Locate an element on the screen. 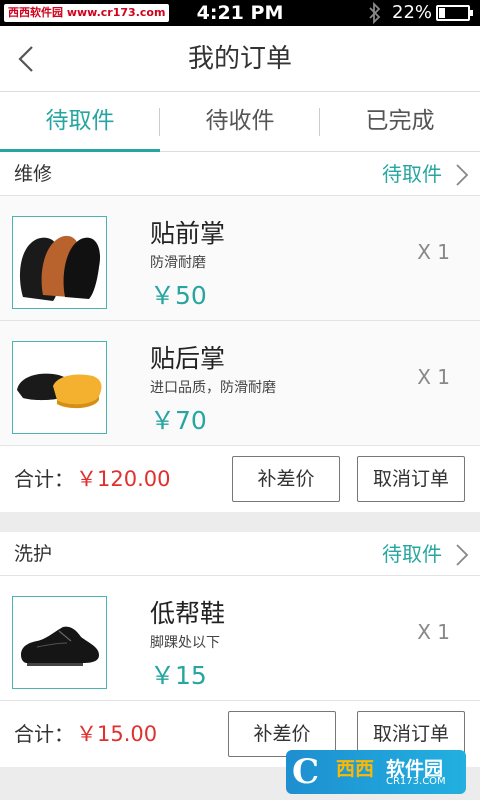 Image resolution: width=480 pixels, height=800 pixels. tab-pending-pickup: 待取件 is located at coordinates (80, 122).